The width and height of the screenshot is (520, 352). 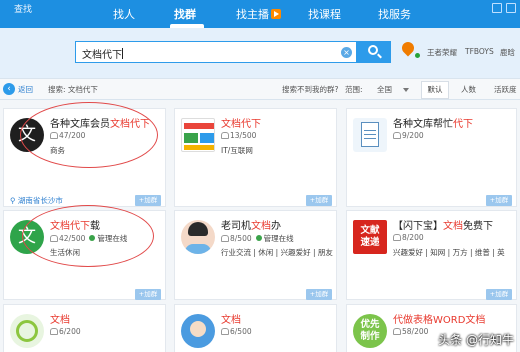 What do you see at coordinates (442, 52) in the screenshot?
I see `hot-search-tag: 王者荣耀` at bounding box center [442, 52].